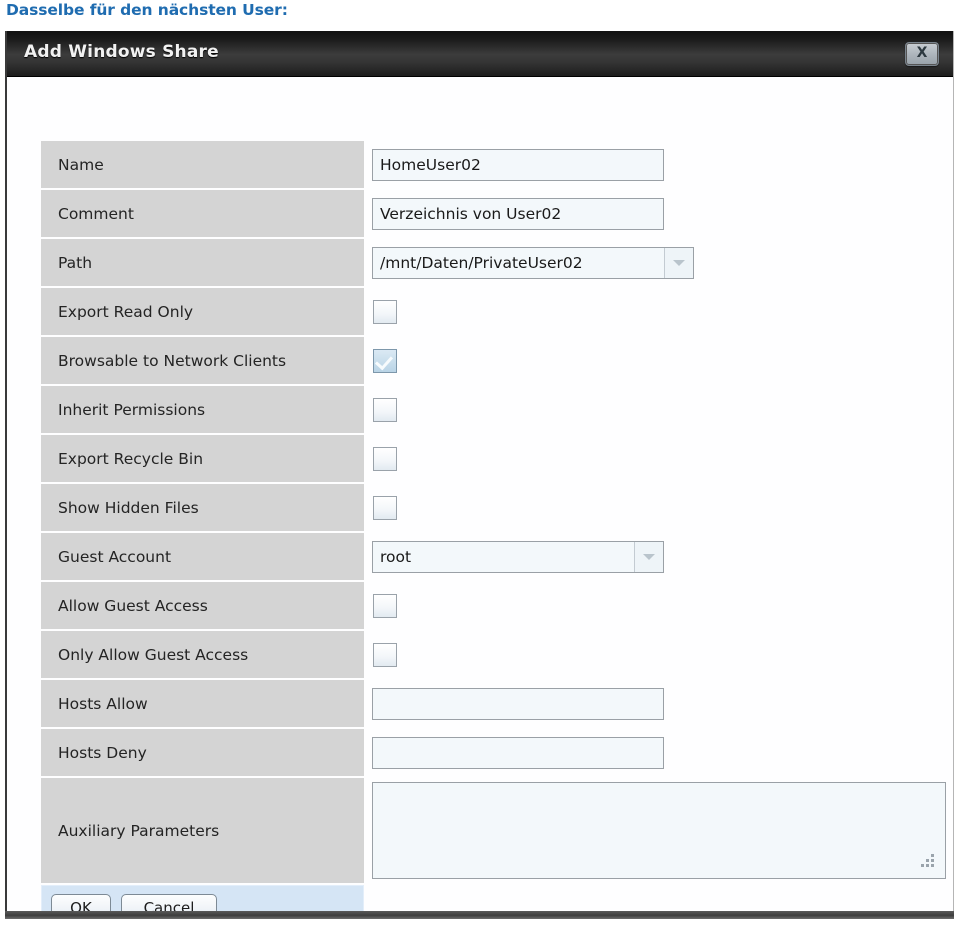 Image resolution: width=960 pixels, height=925 pixels. What do you see at coordinates (659, 409) in the screenshot?
I see `row-field-inherit-permissions` at bounding box center [659, 409].